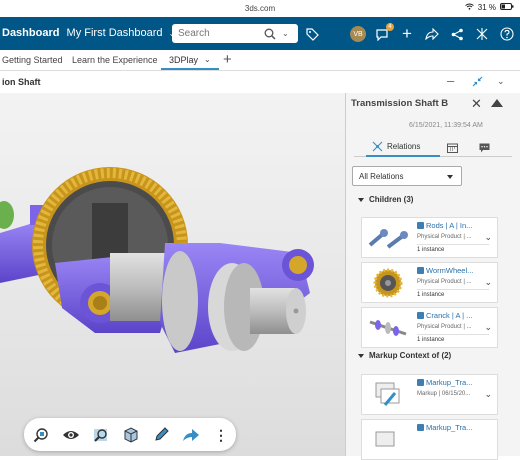 The height and width of the screenshot is (460, 520). Describe the element at coordinates (312, 34) in the screenshot. I see `tag-icon` at that location.